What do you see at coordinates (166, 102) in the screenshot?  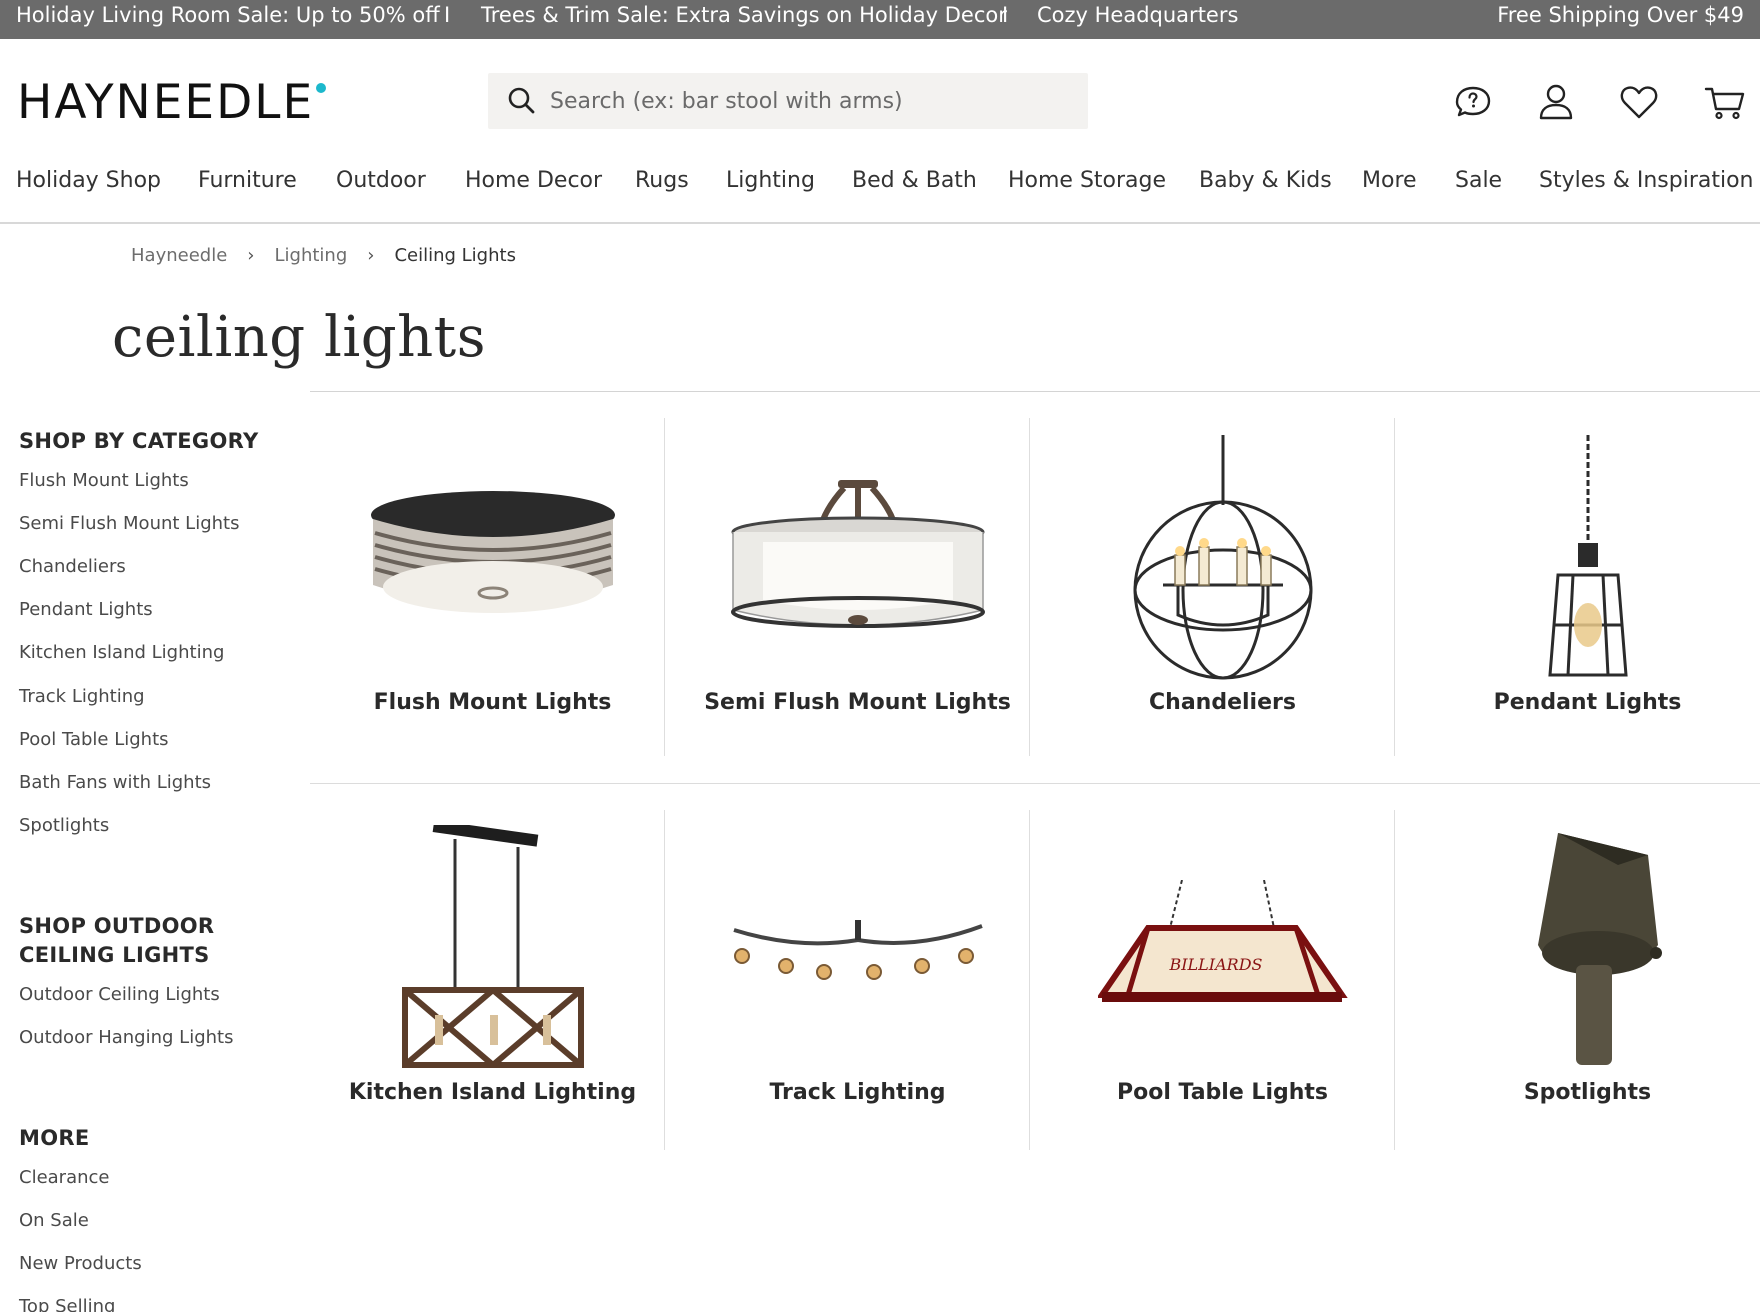 I see `logo-wordmark: HAYNEEDLE` at bounding box center [166, 102].